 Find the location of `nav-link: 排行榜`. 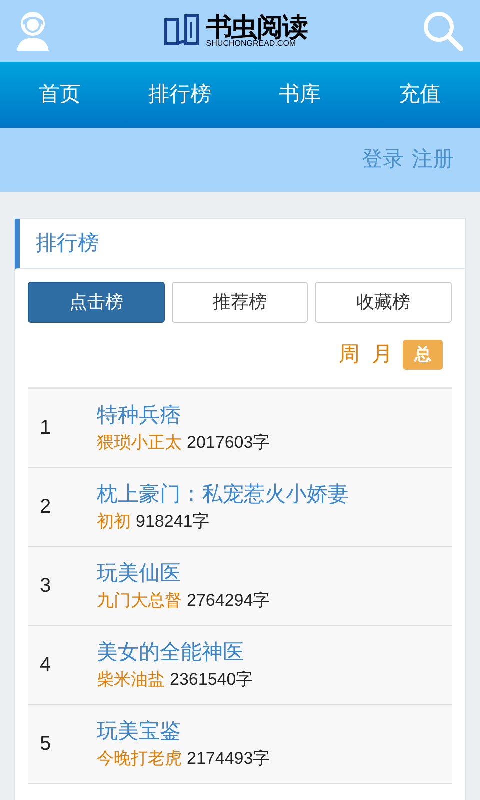

nav-link: 排行榜 is located at coordinates (180, 95).